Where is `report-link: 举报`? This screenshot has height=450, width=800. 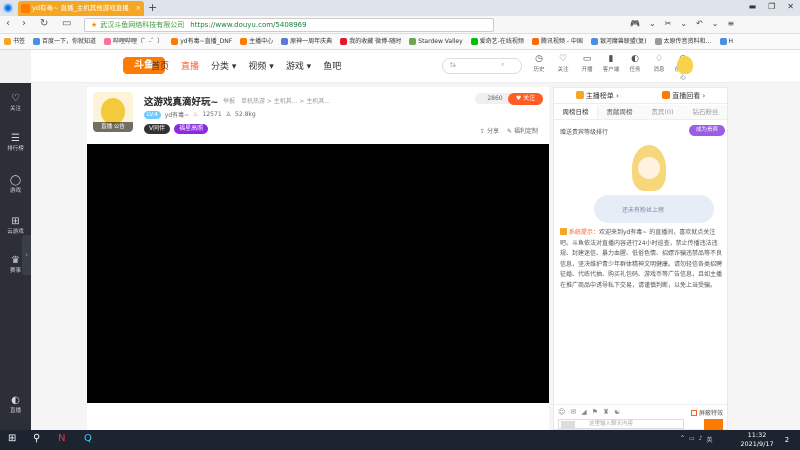 report-link: 举报 is located at coordinates (229, 101).